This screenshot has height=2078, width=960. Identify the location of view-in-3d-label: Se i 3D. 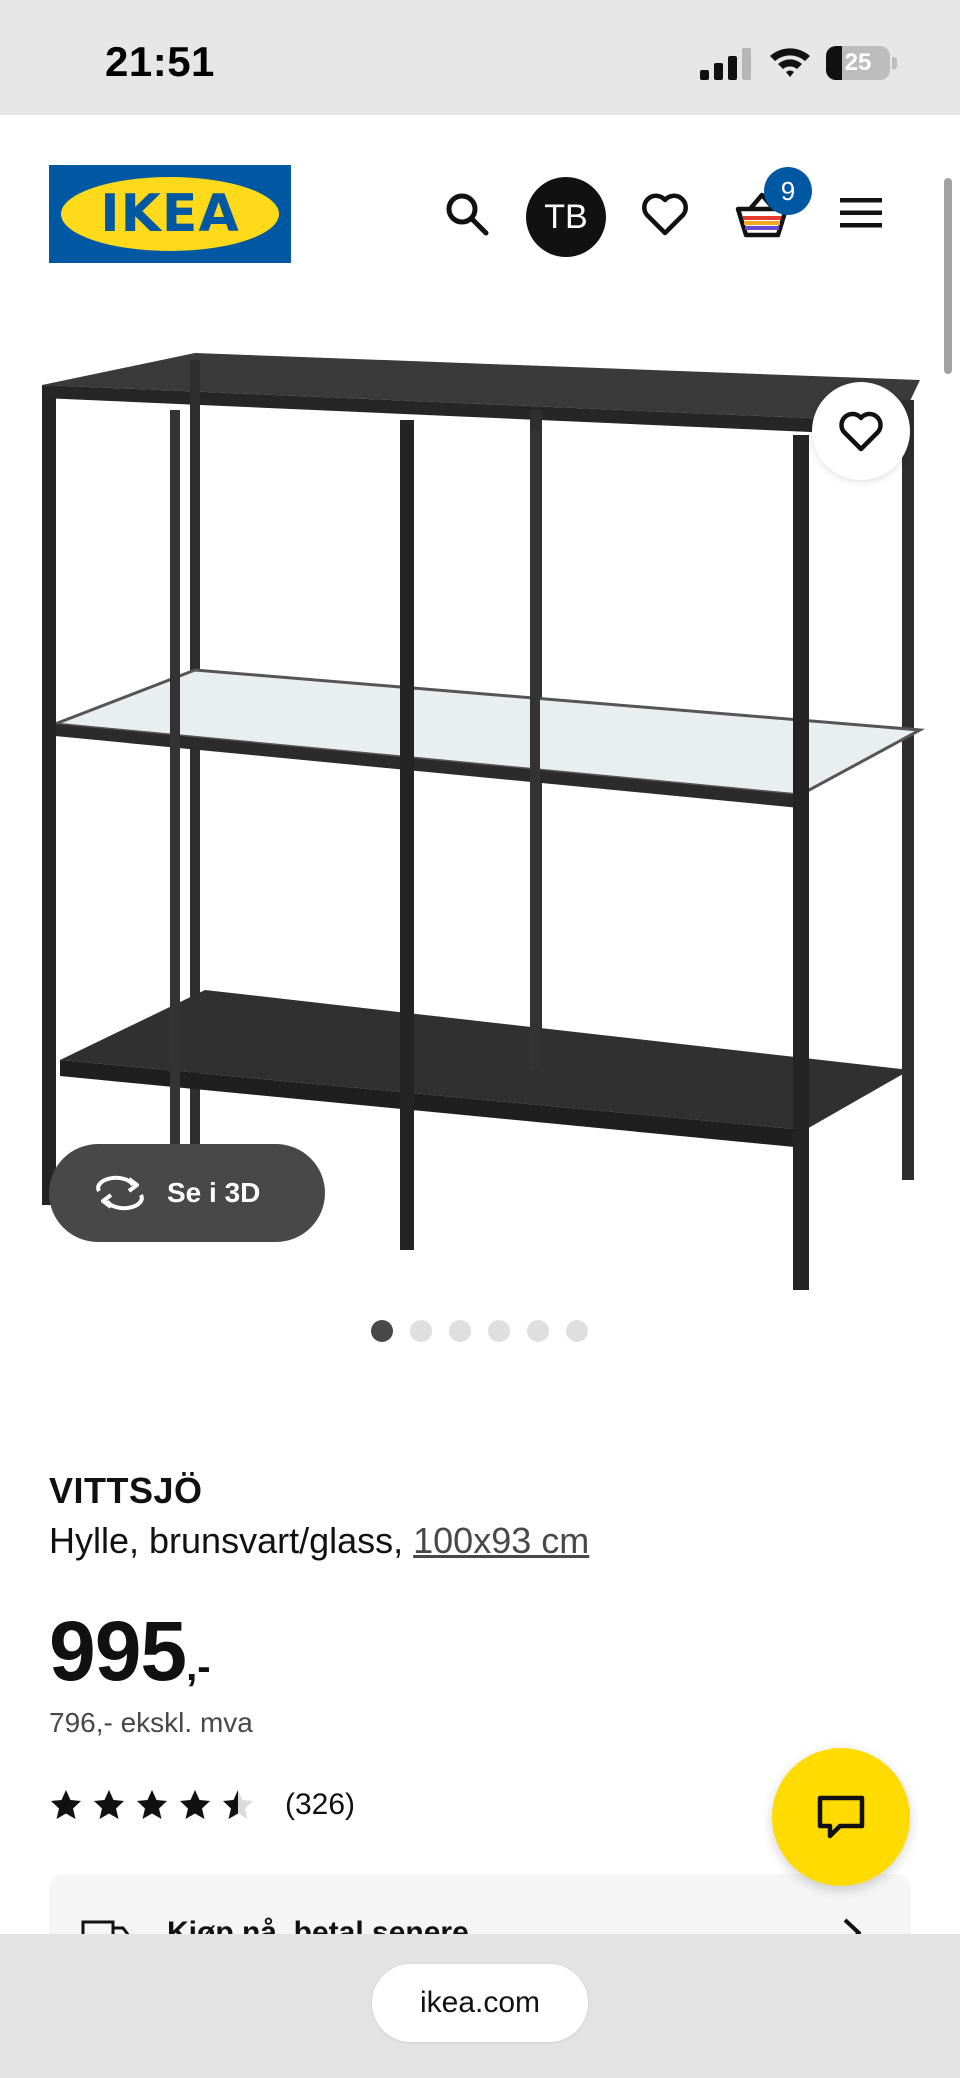
(214, 1192).